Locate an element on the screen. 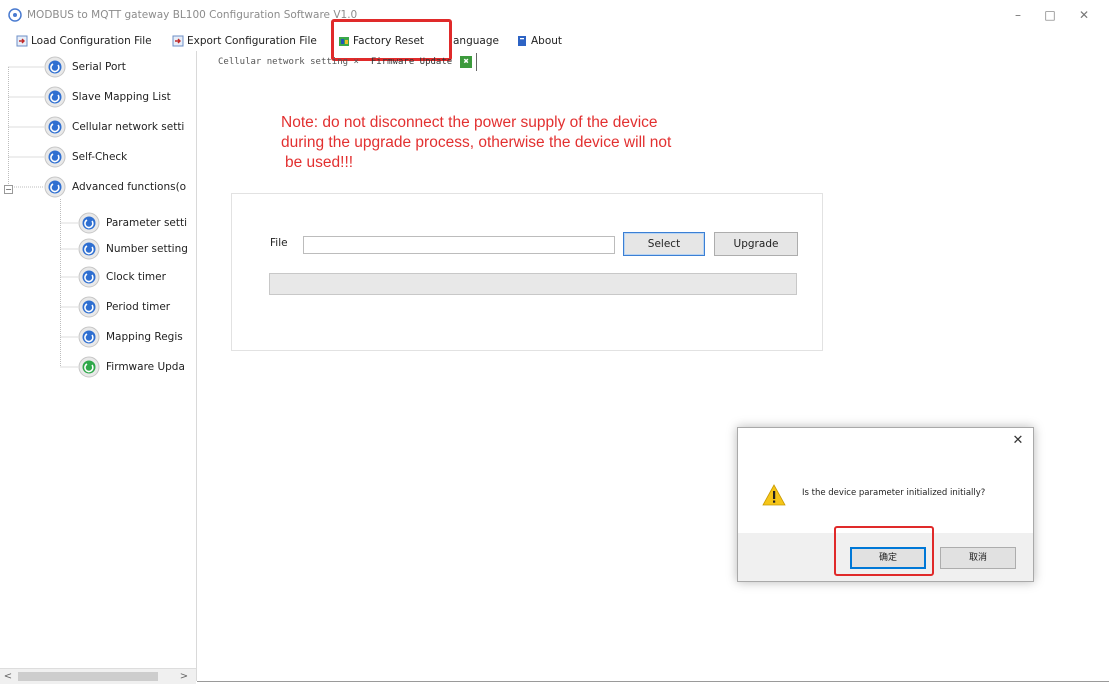 The image size is (1109, 686). dialog-close-icon: ✕ is located at coordinates (1018, 441).